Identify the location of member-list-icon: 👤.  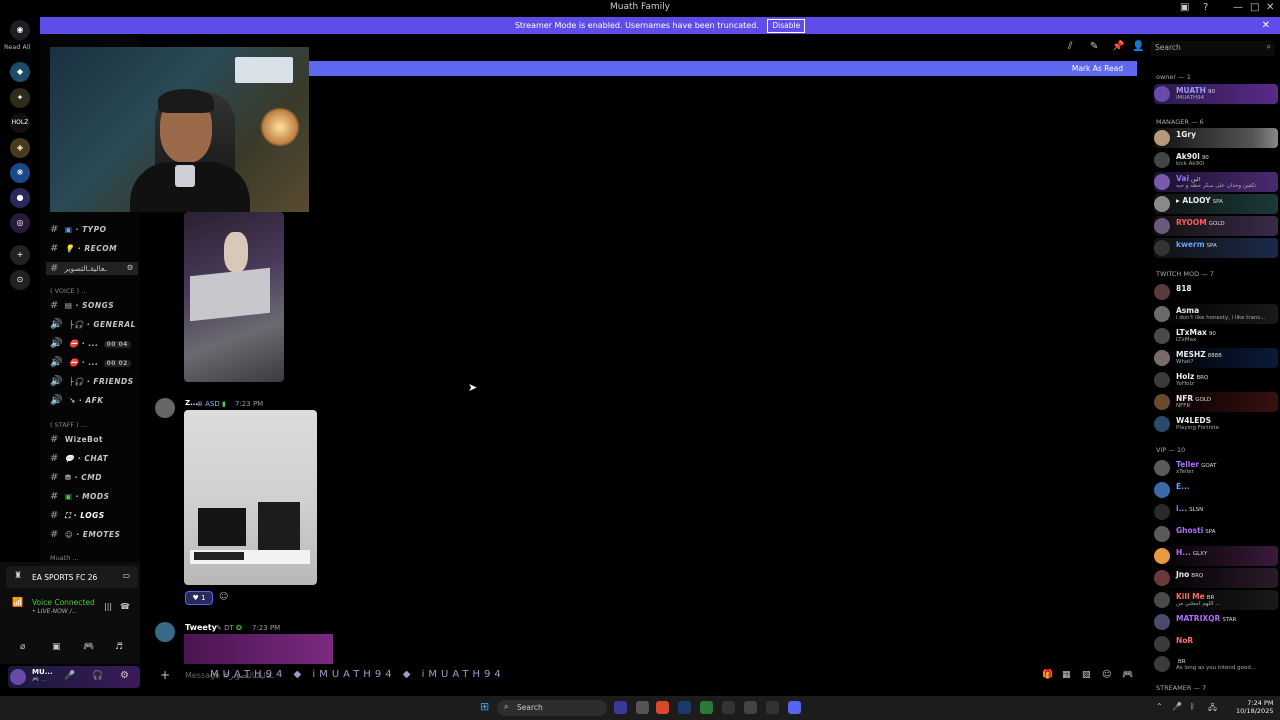
(1138, 46).